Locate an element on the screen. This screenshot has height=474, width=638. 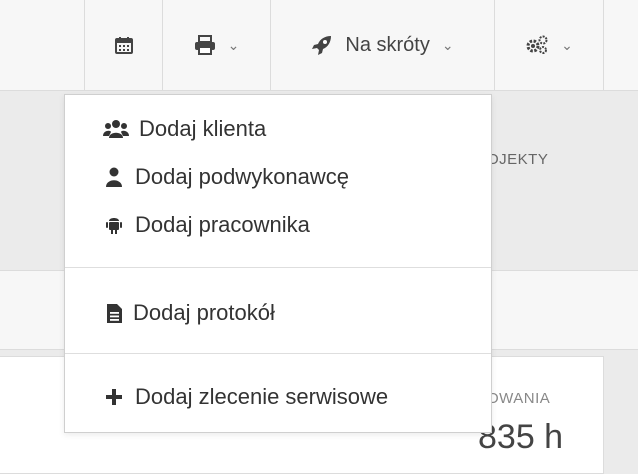
settings-button: ⌄ is located at coordinates (549, 45).